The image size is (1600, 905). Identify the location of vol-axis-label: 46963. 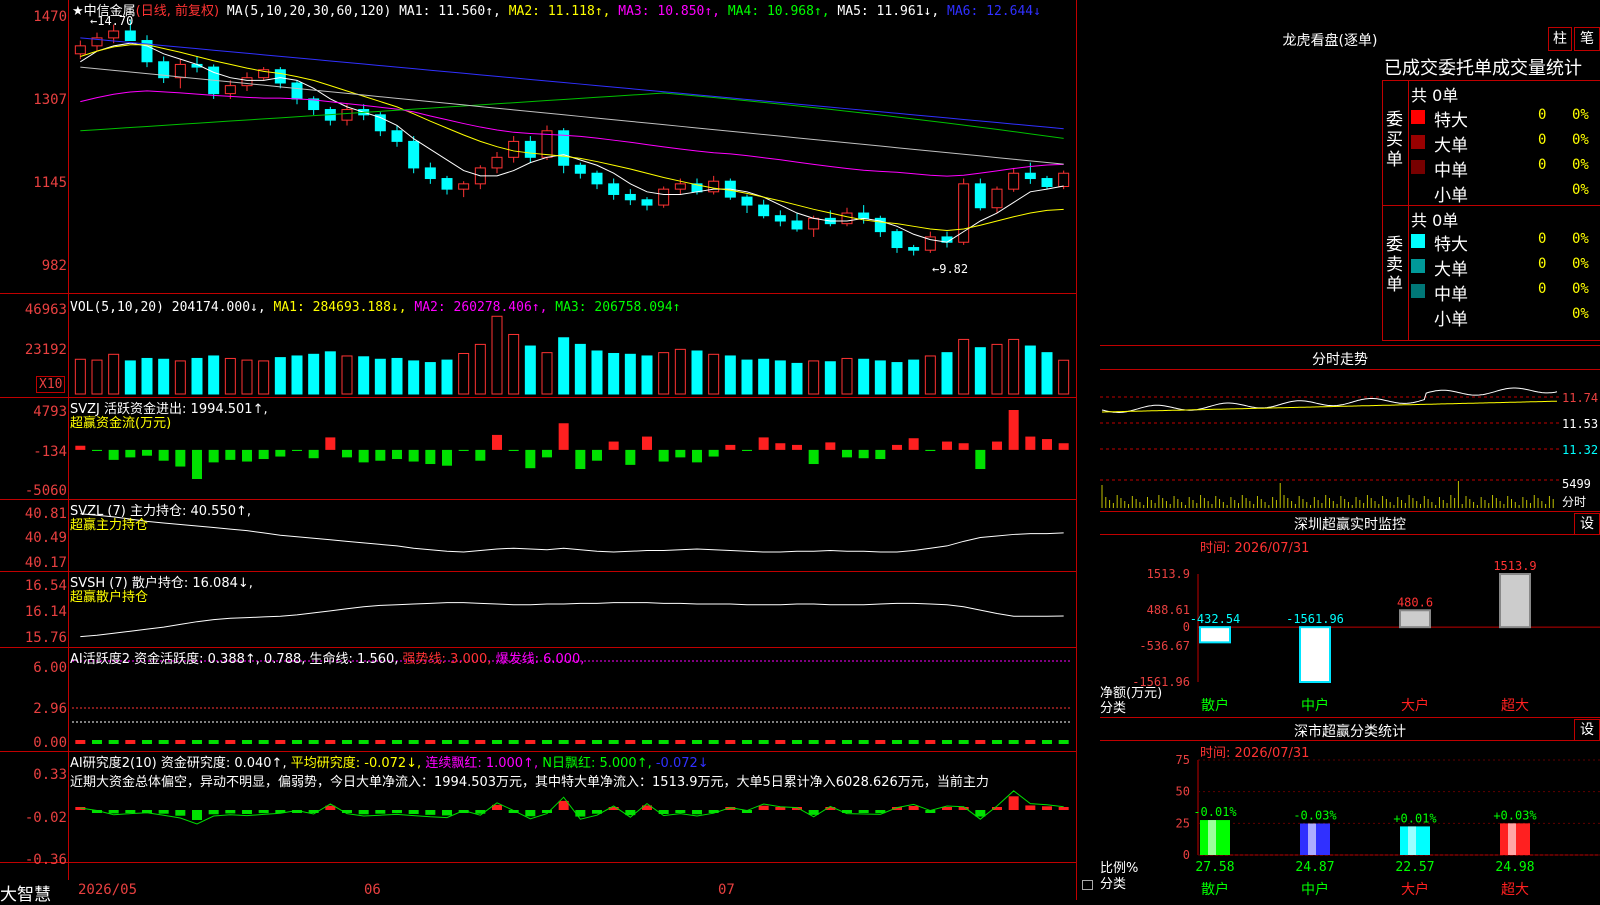
(45, 310).